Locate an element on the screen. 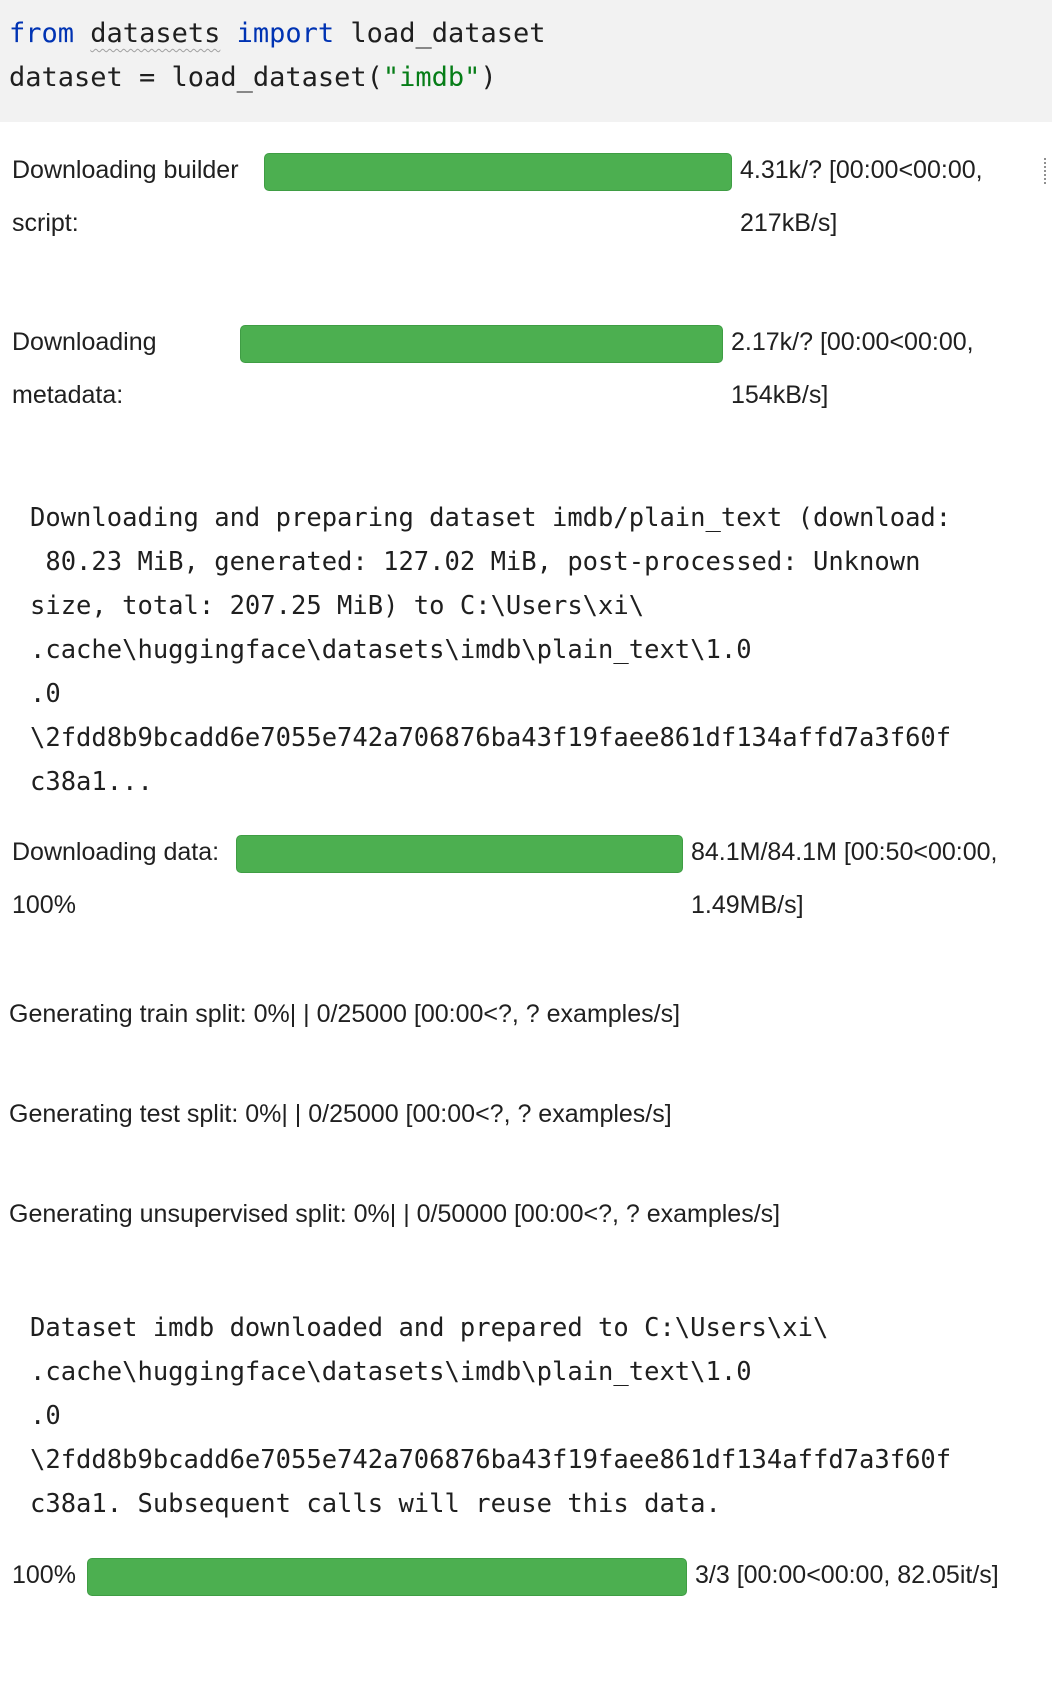 The height and width of the screenshot is (1687, 1052). call-close: ) is located at coordinates (488, 77).